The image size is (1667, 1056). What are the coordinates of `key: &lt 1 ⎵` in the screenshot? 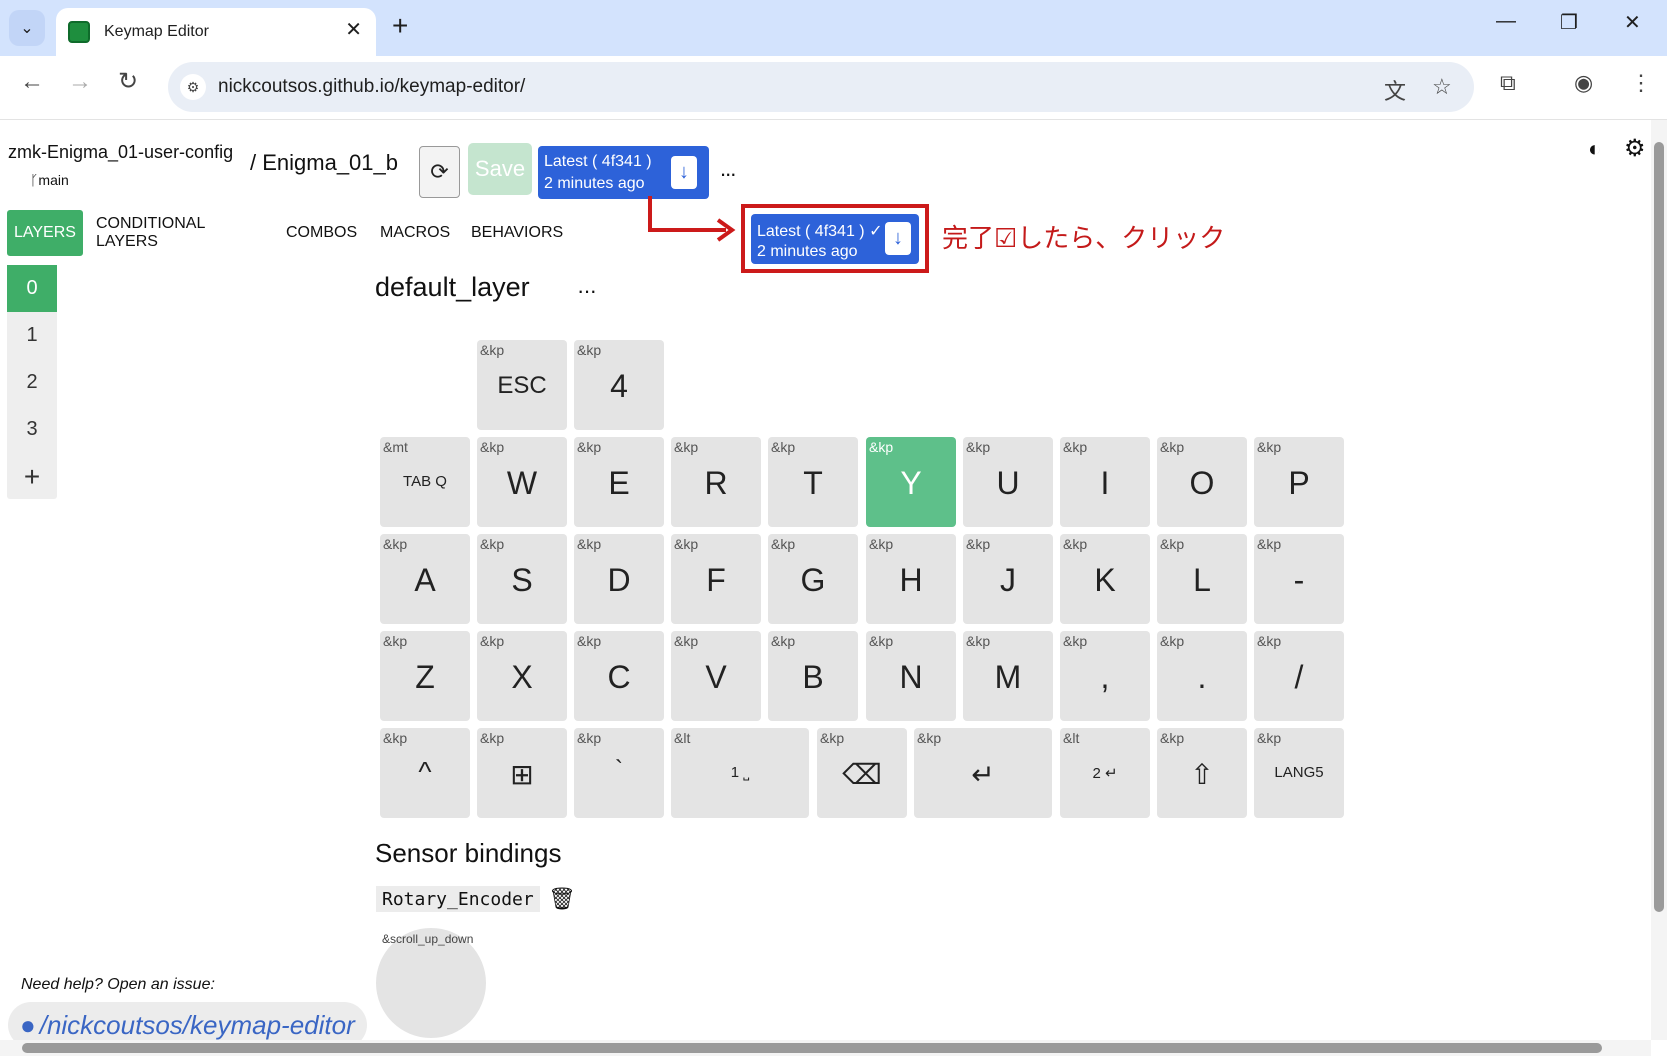 It's located at (740, 773).